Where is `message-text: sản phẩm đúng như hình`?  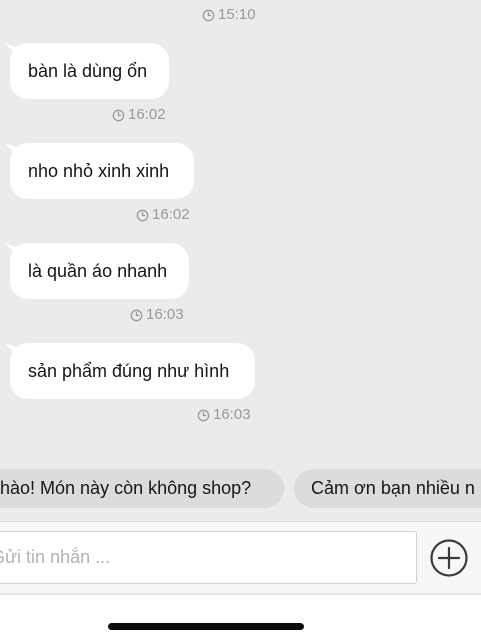
message-text: sản phẩm đúng như hình is located at coordinates (129, 370).